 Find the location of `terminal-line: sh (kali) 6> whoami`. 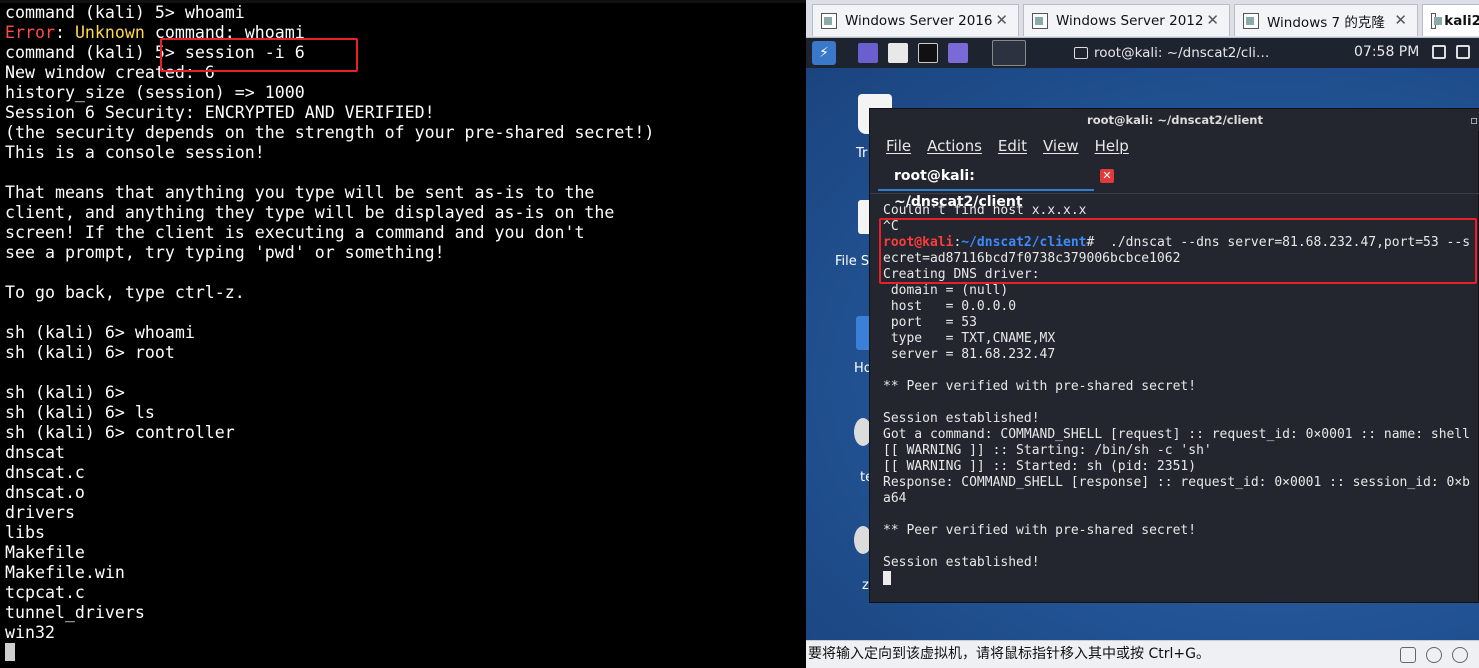

terminal-line: sh (kali) 6> whoami is located at coordinates (329, 333).